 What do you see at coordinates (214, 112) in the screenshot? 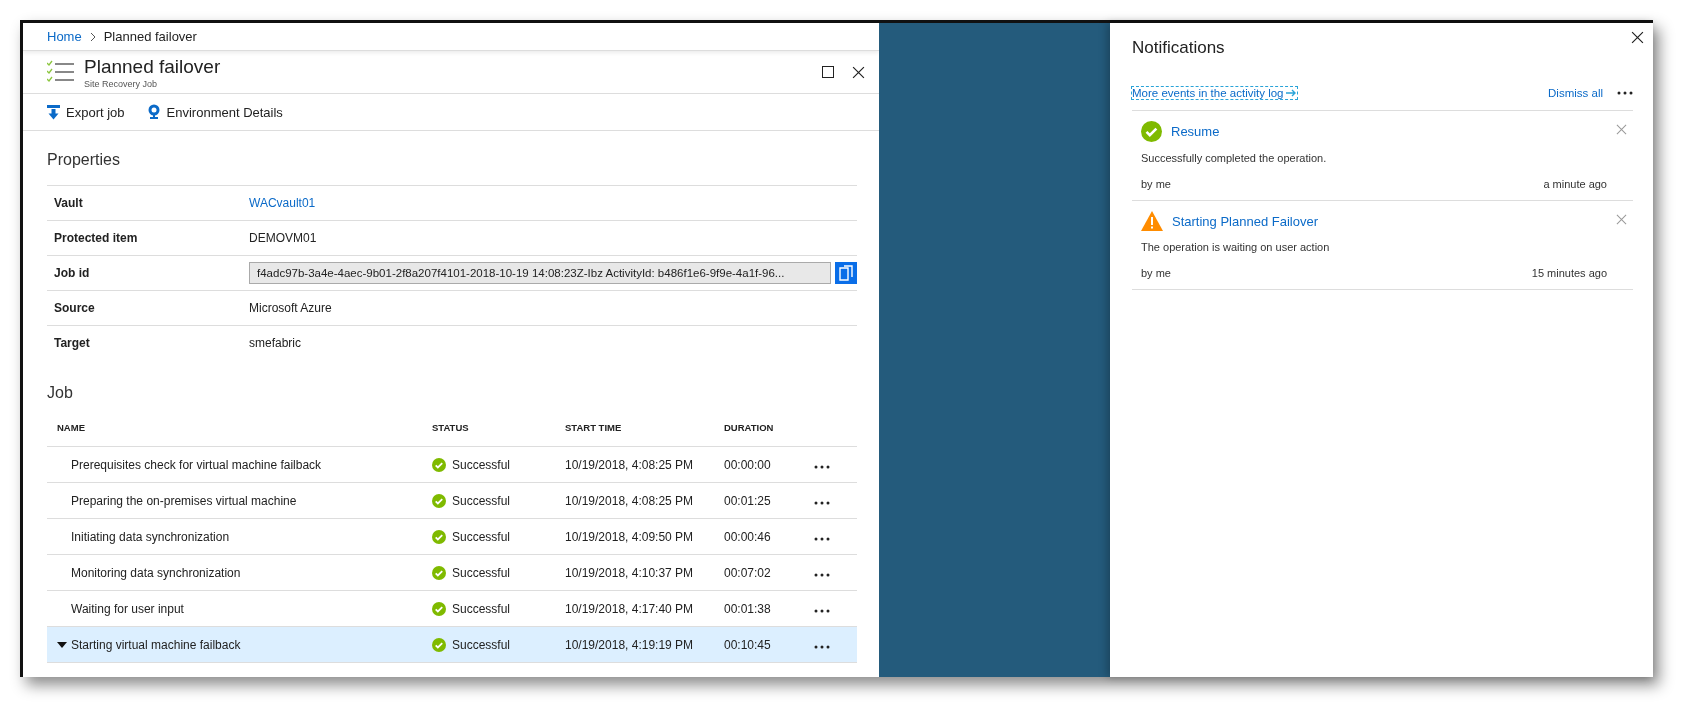
I see `toolbar-button: Environment Details` at bounding box center [214, 112].